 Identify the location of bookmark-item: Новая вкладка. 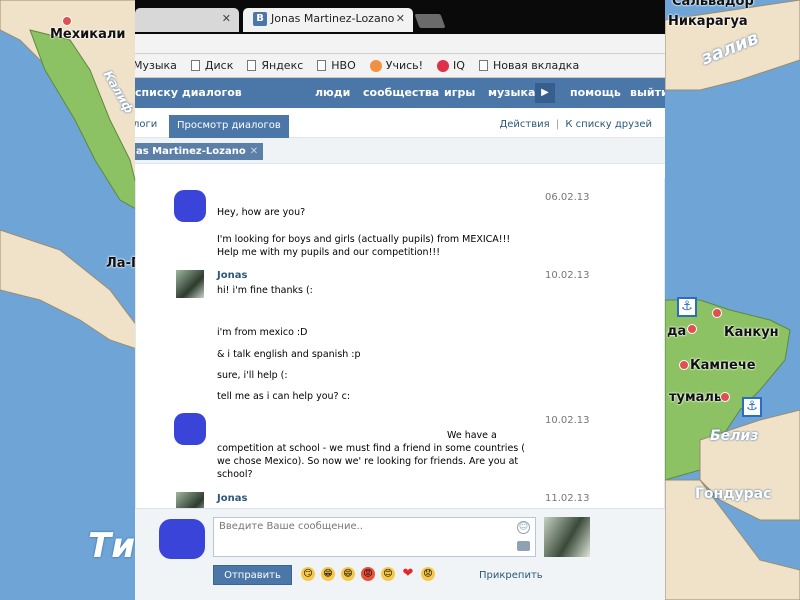
(529, 65).